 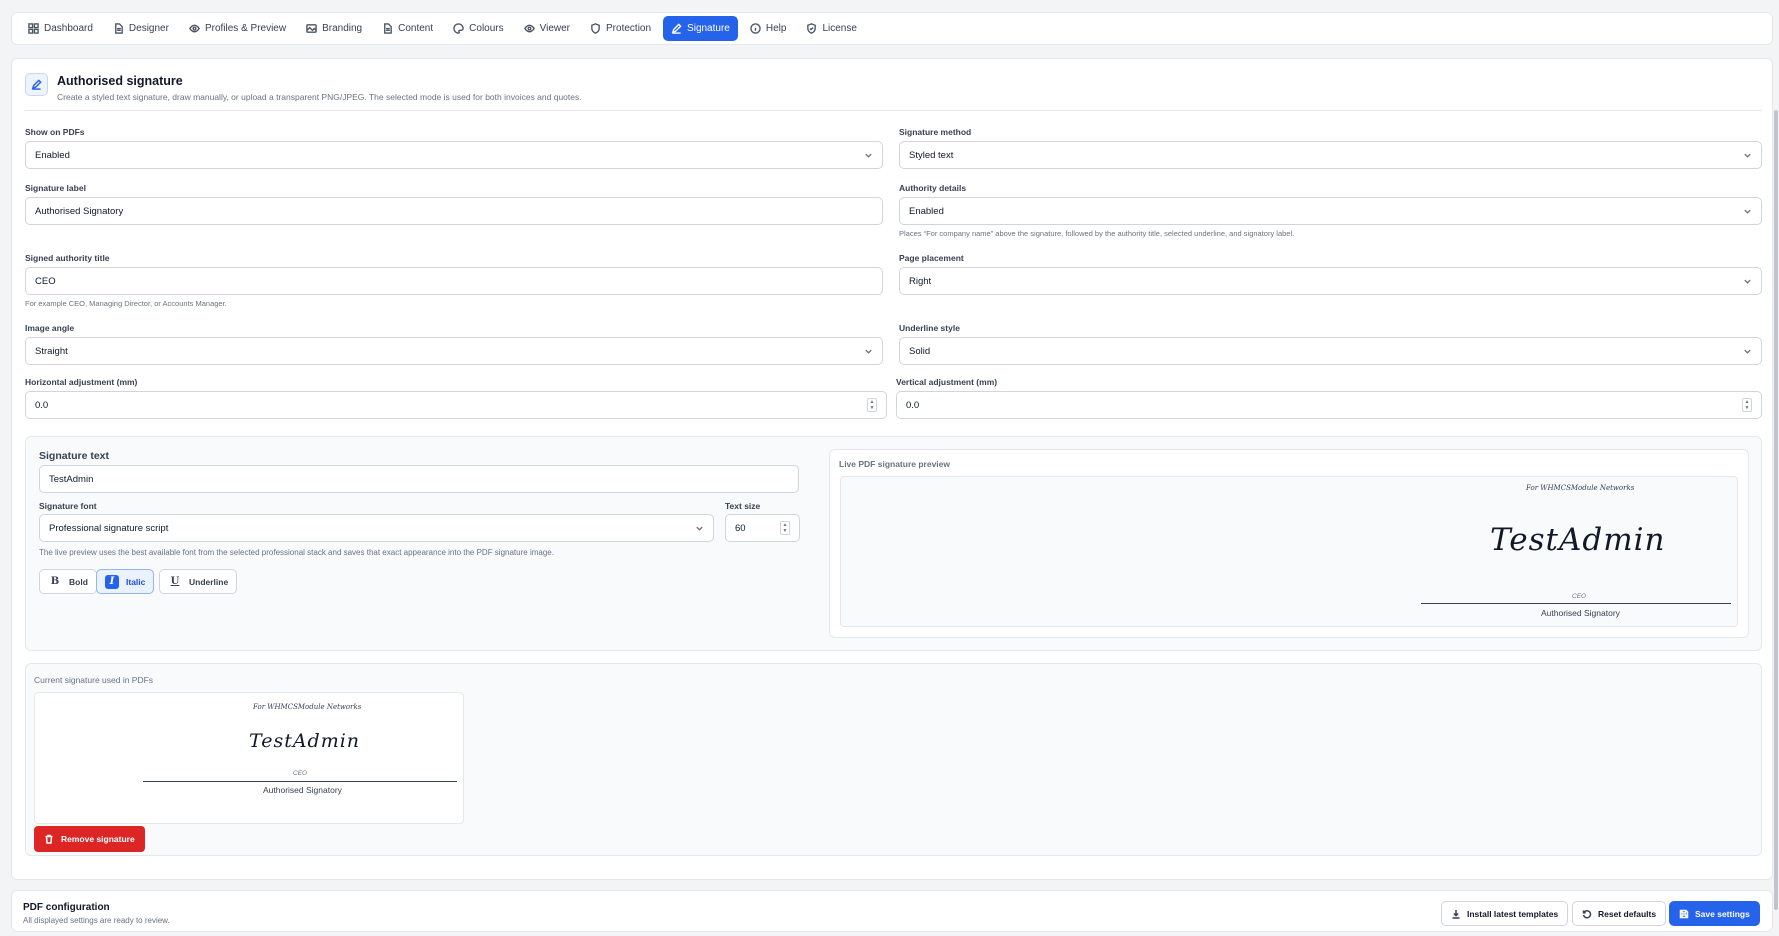 I want to click on field-label: Text size, so click(x=743, y=506).